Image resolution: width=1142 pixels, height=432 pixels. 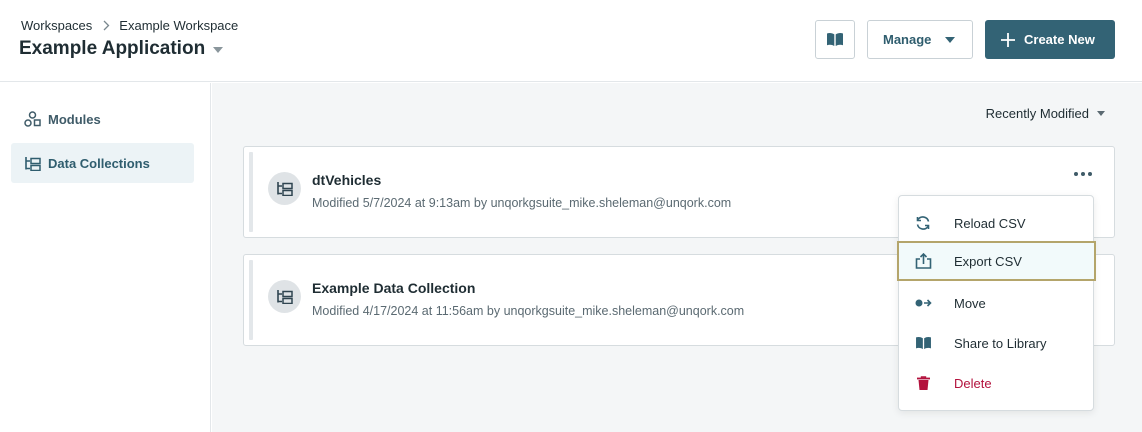 I want to click on menu-item-label: Move, so click(x=970, y=303).